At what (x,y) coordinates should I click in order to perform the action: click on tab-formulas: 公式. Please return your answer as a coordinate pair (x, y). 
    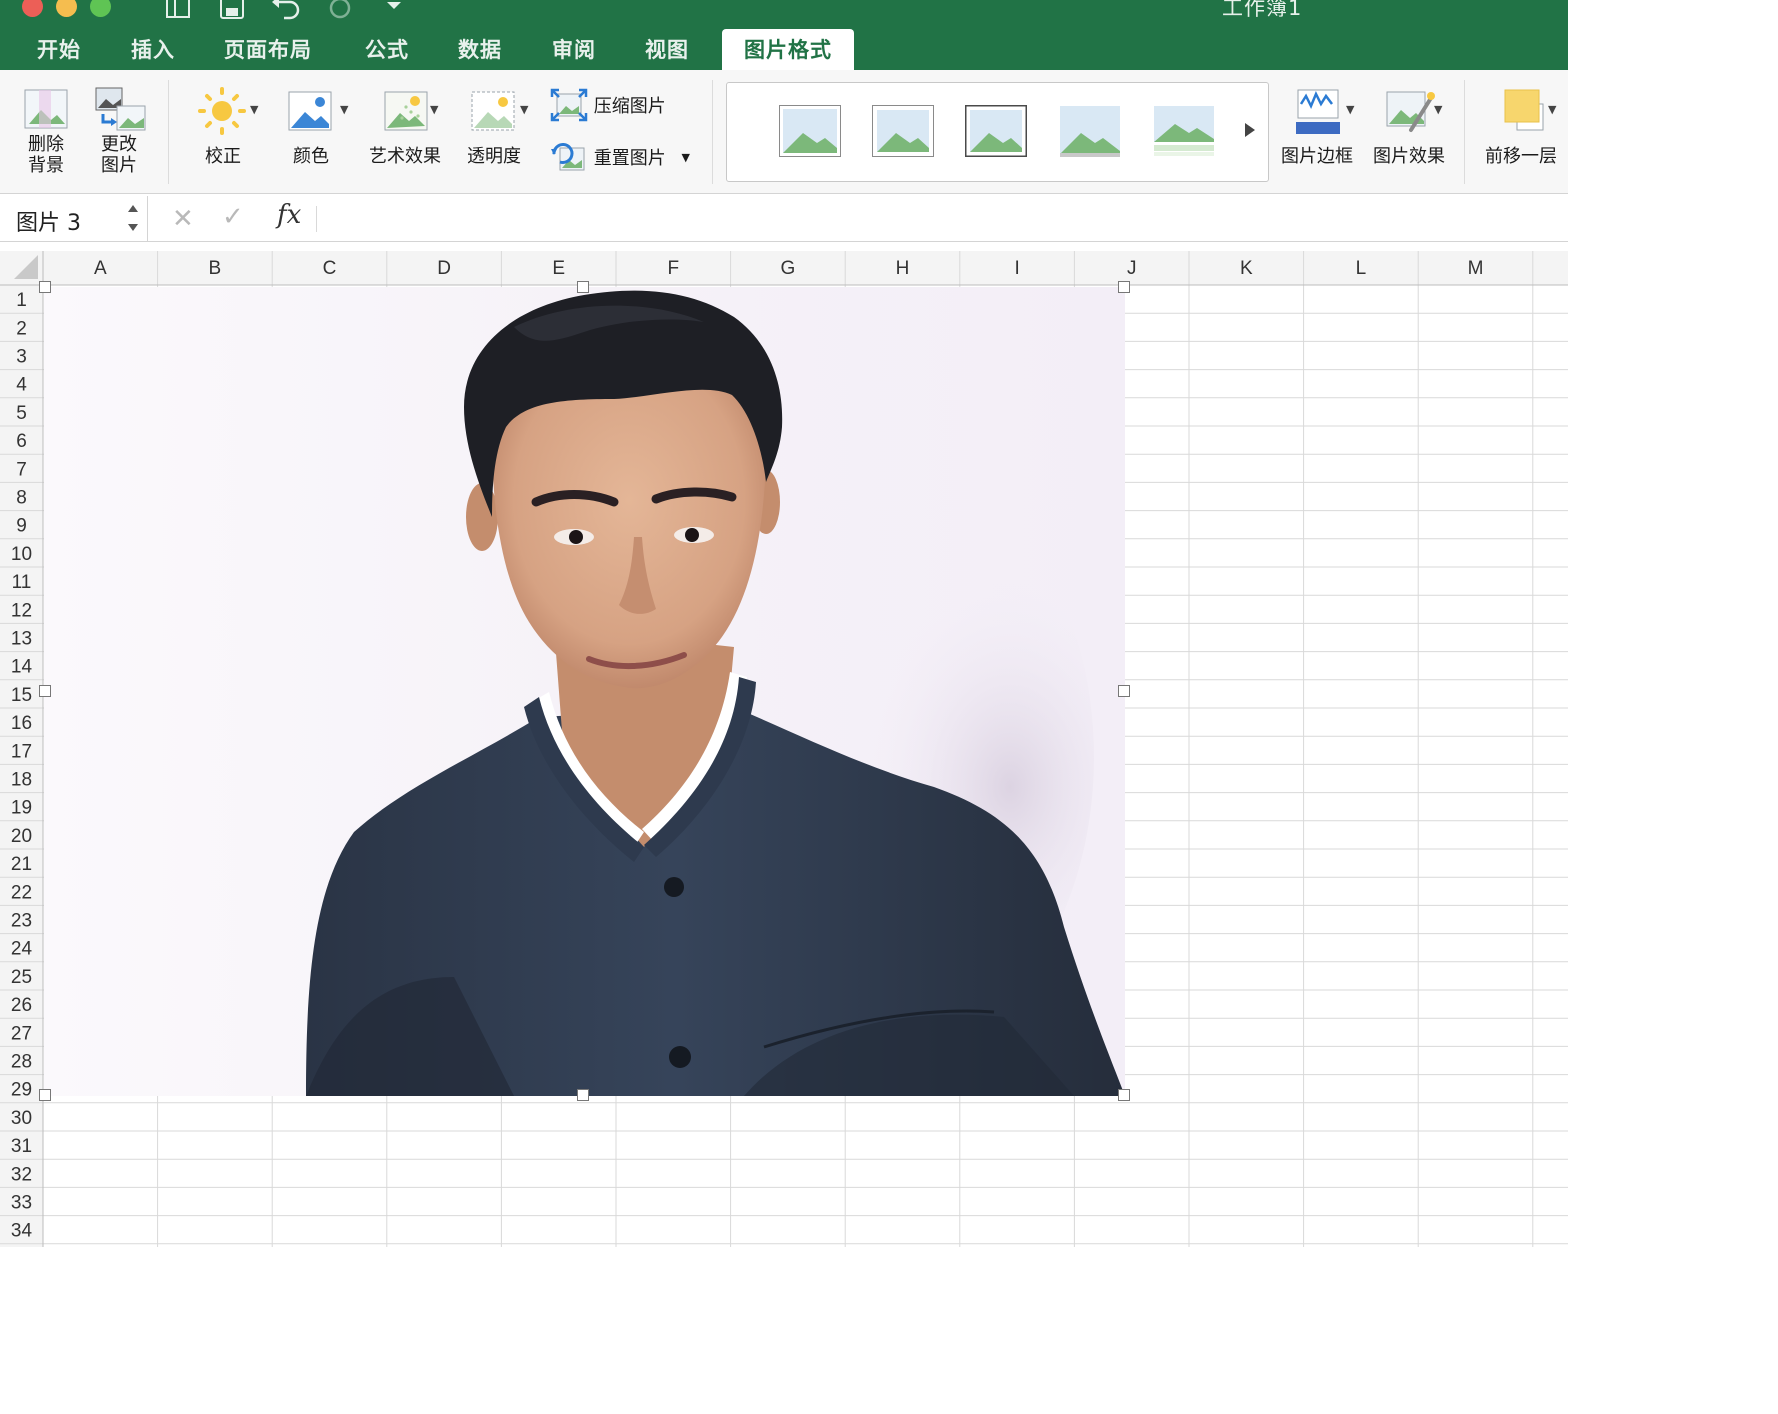
    Looking at the image, I should click on (387, 51).